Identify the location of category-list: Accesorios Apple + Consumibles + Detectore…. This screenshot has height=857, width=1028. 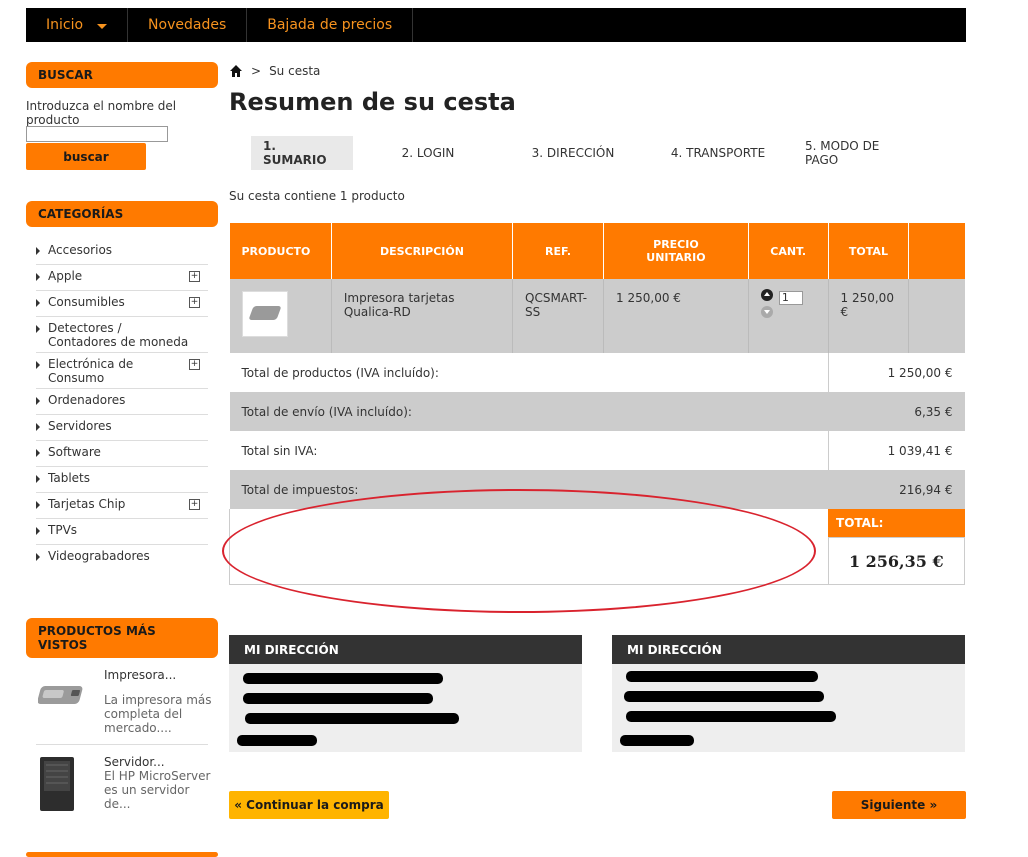
(122, 405).